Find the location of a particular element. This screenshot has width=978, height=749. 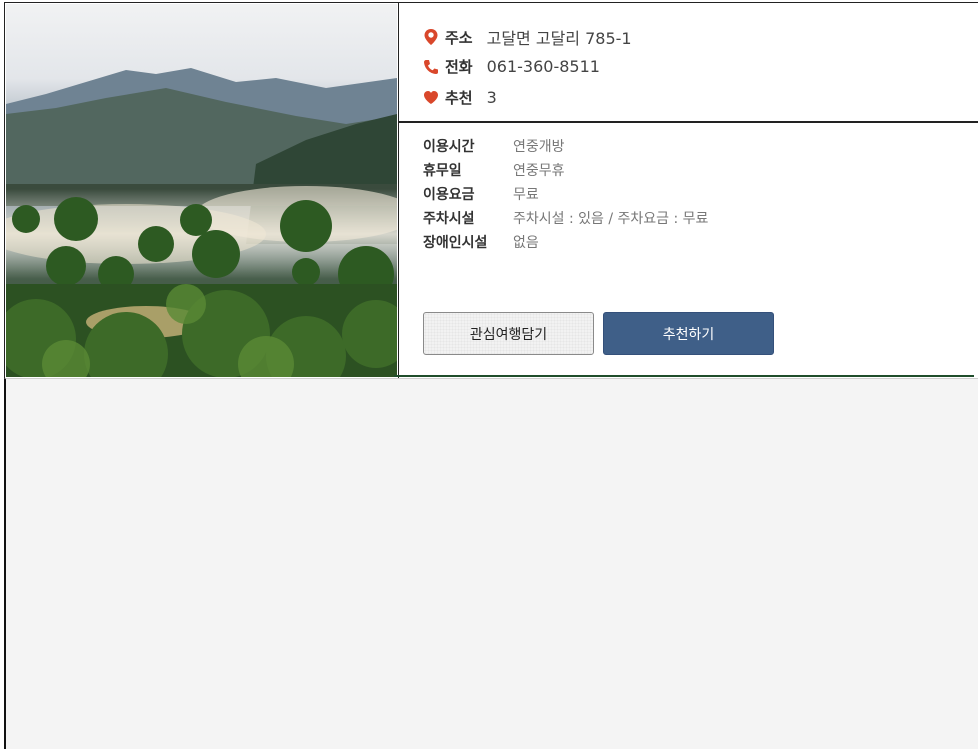

phone-icon is located at coordinates (431, 67).